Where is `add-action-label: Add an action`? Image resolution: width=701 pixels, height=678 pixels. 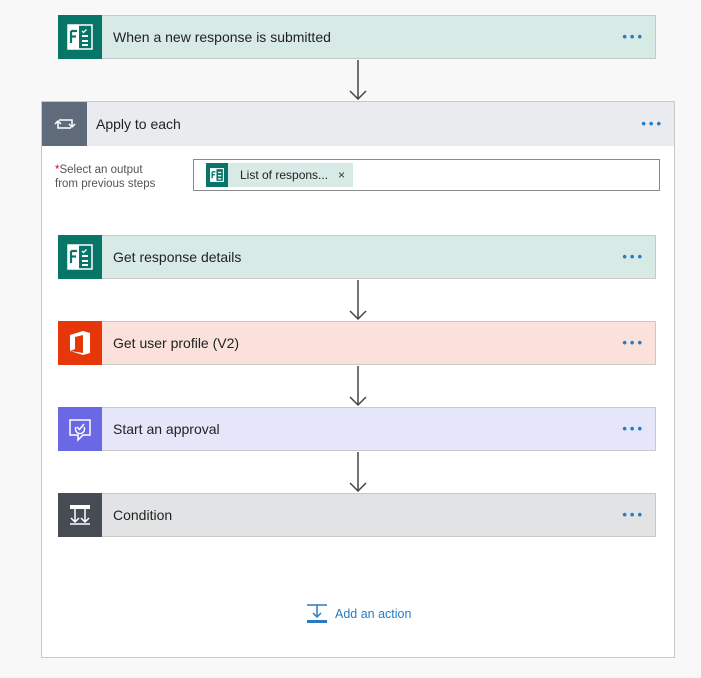 add-action-label: Add an action is located at coordinates (373, 614).